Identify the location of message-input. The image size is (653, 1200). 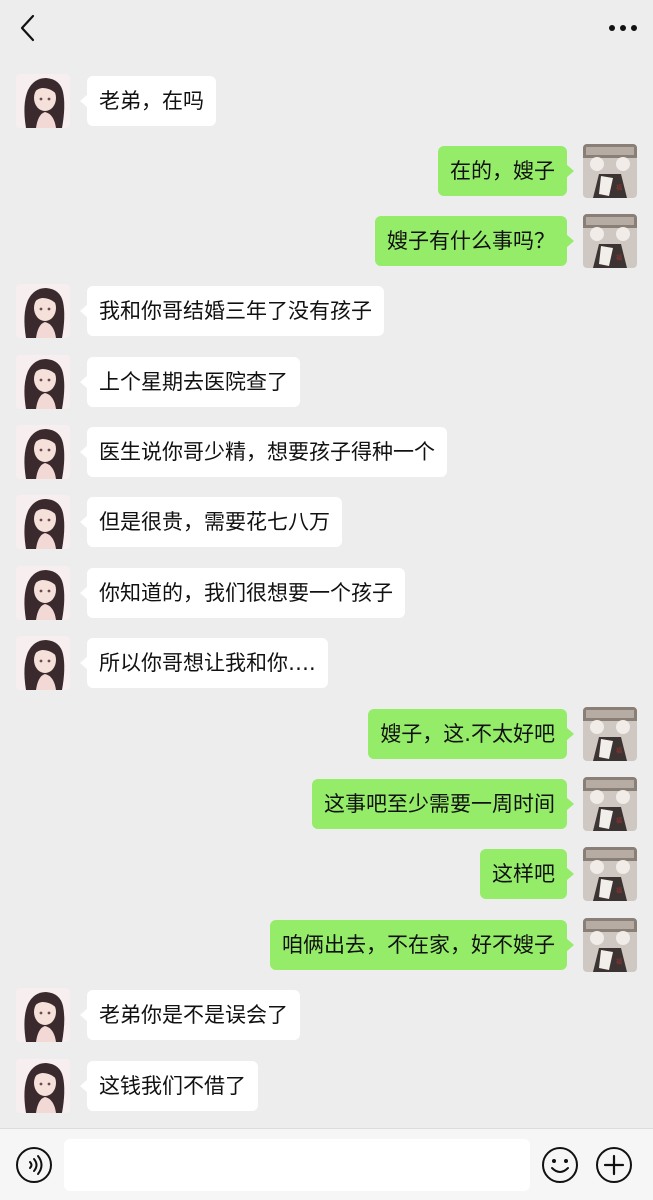
(297, 1165).